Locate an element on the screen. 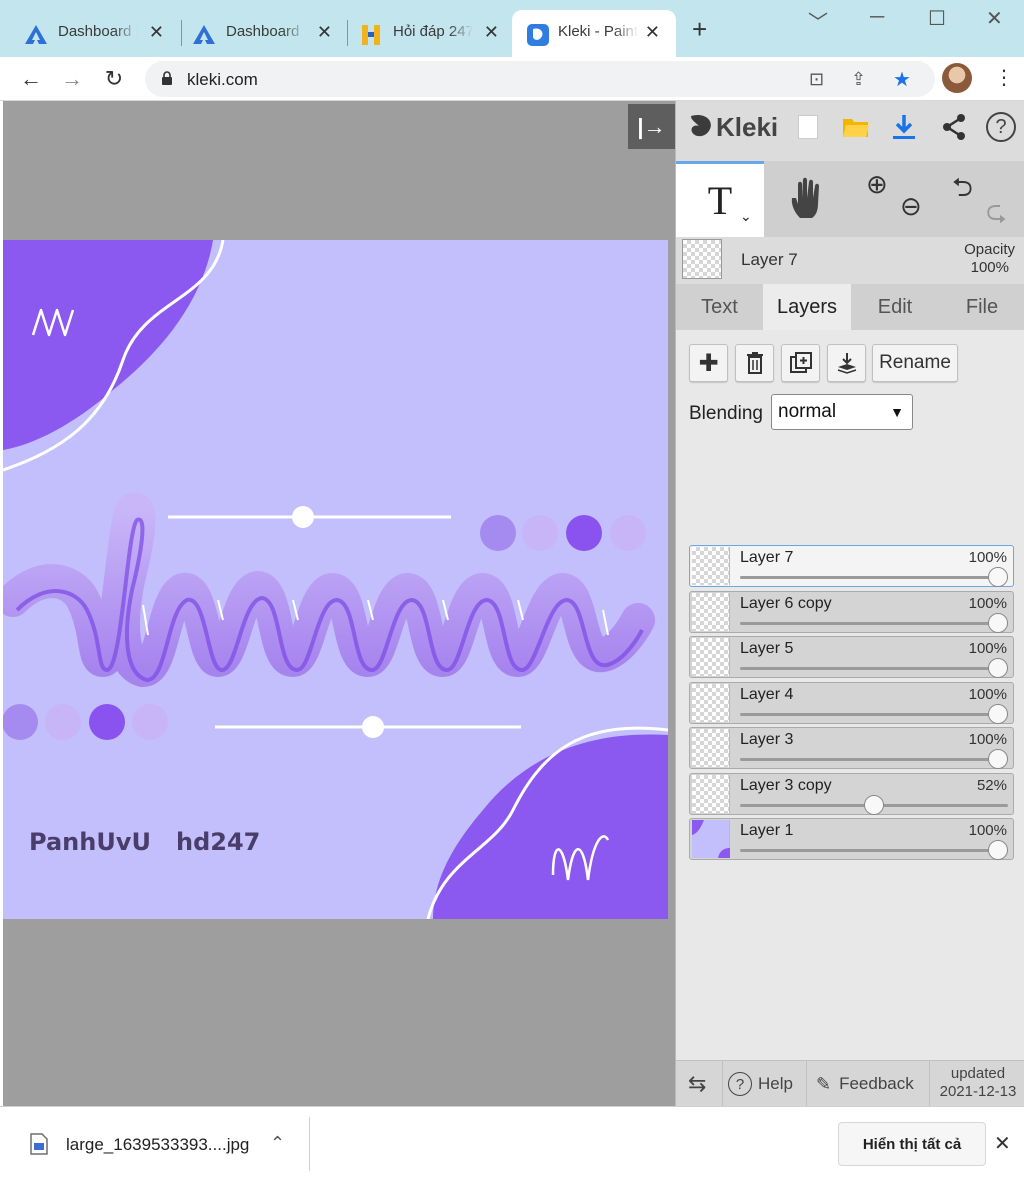 This screenshot has height=1180, width=1024. tab-text: Text is located at coordinates (719, 307).